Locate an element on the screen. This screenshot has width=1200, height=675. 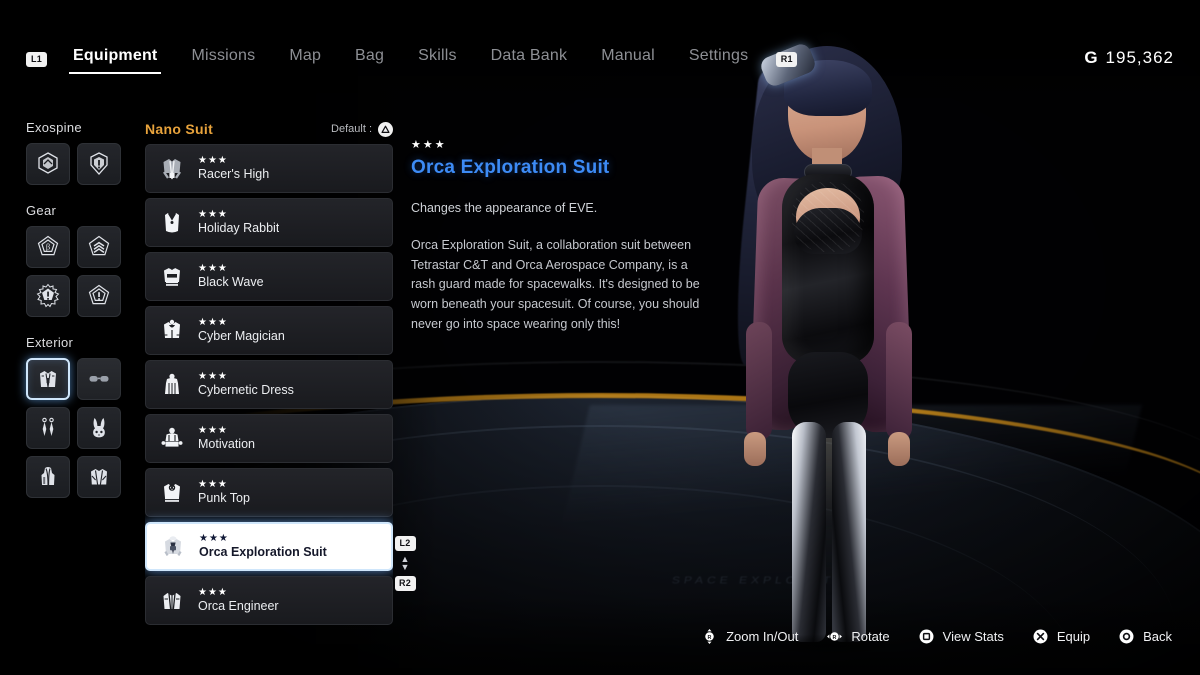
tab-manual: Manual is located at coordinates (628, 59).